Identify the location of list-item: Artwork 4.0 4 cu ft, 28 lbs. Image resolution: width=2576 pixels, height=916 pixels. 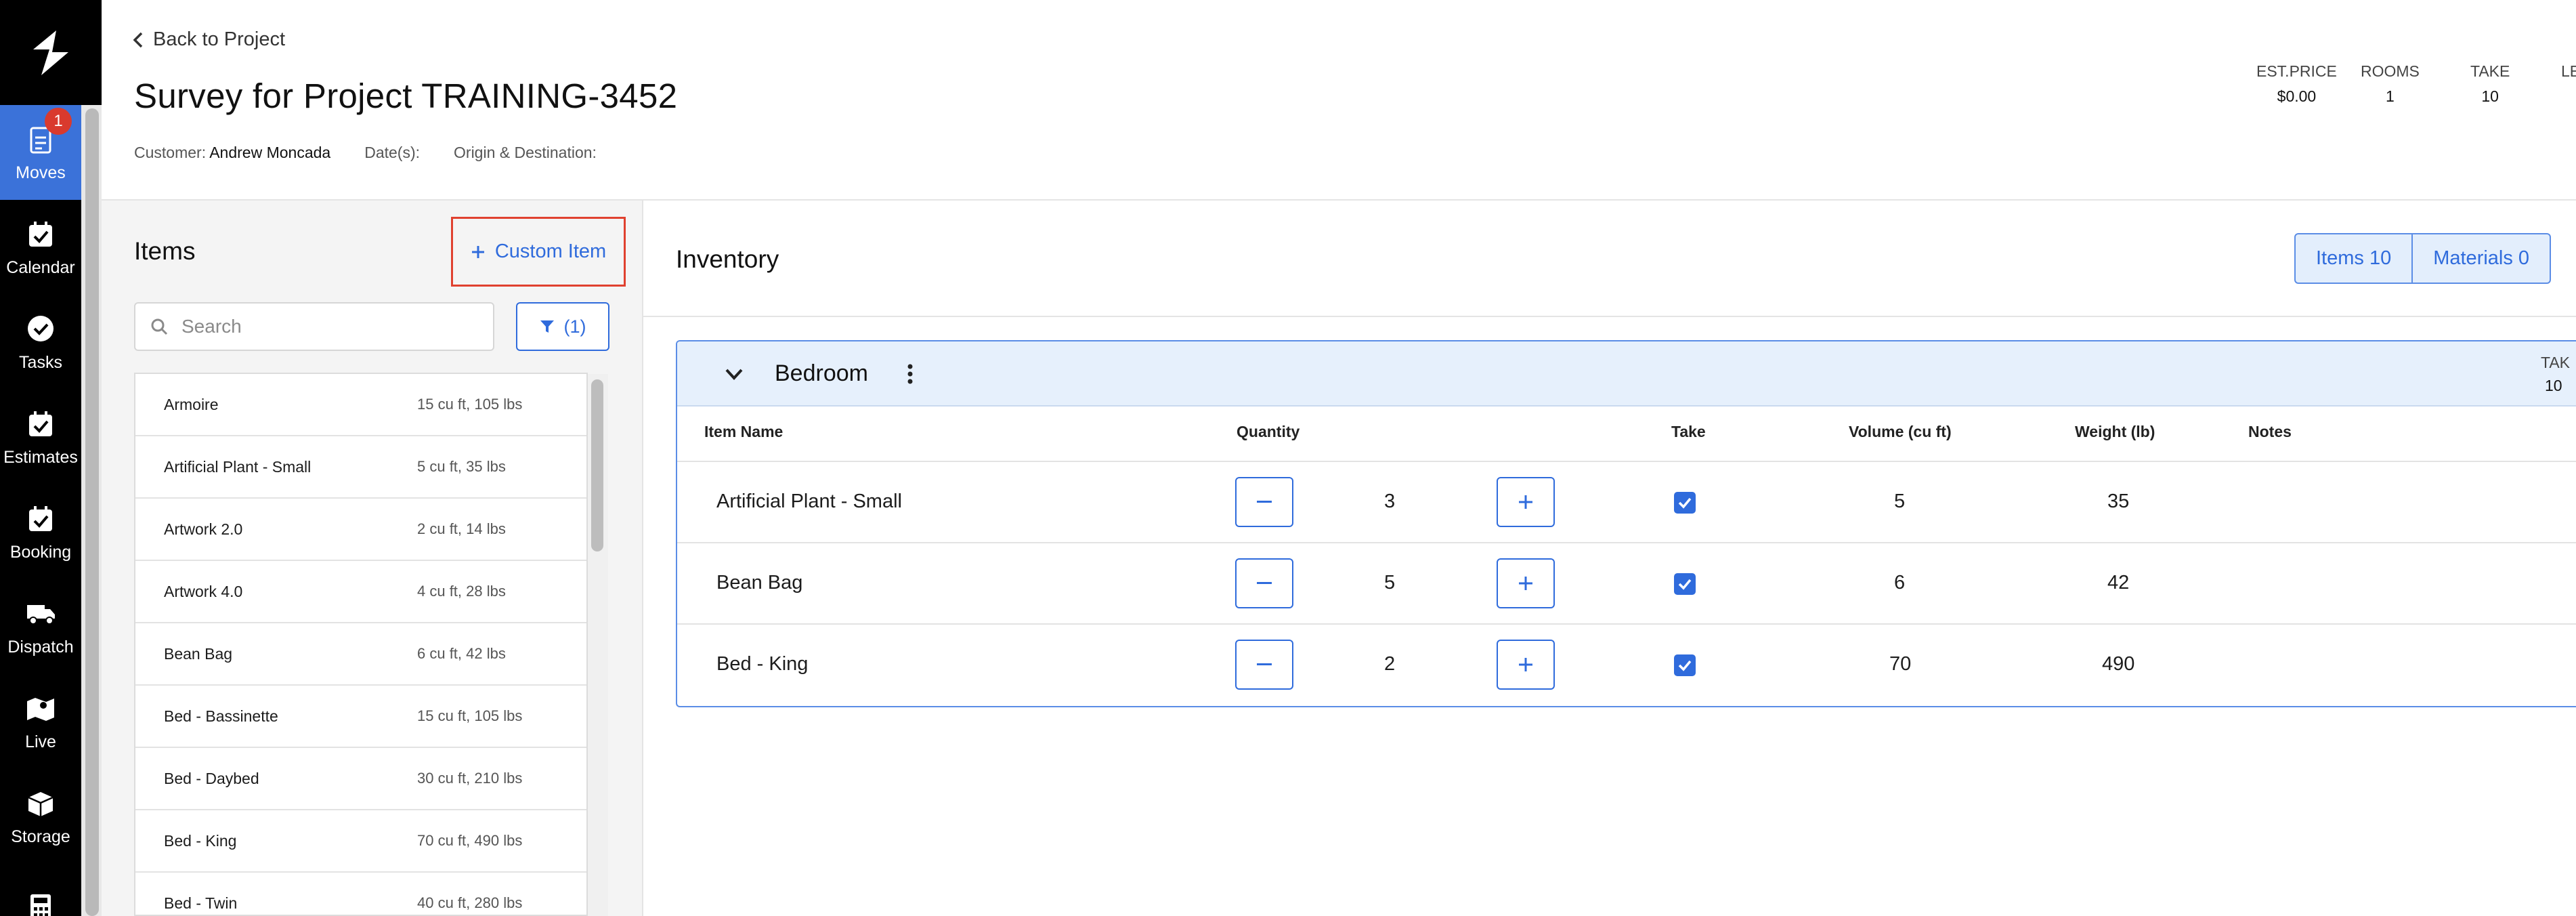
(360, 592).